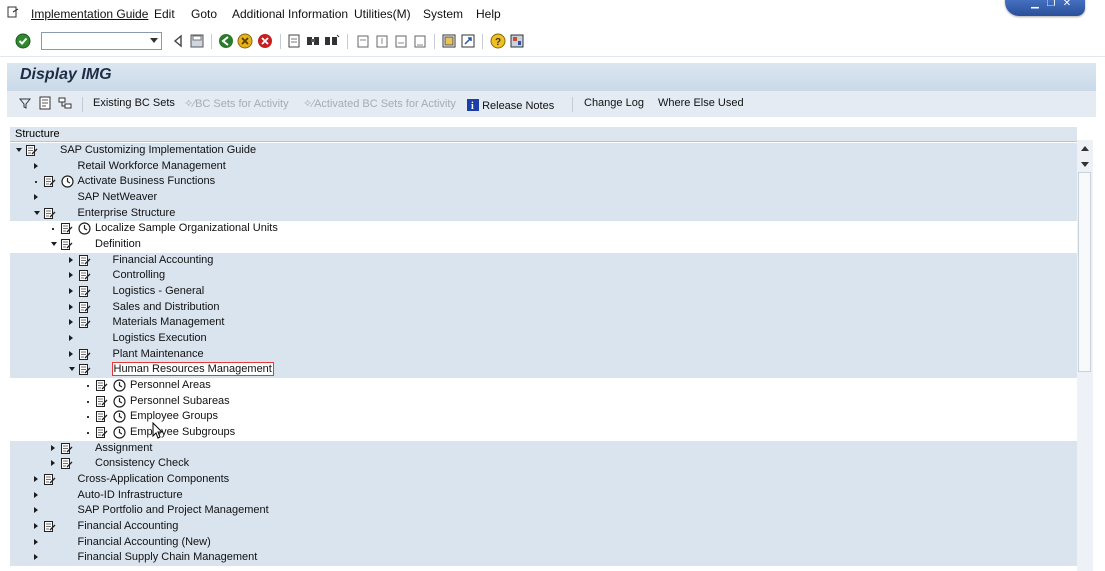 The image size is (1105, 571). I want to click on tree-node-label: Enterprise Structure, so click(127, 213).